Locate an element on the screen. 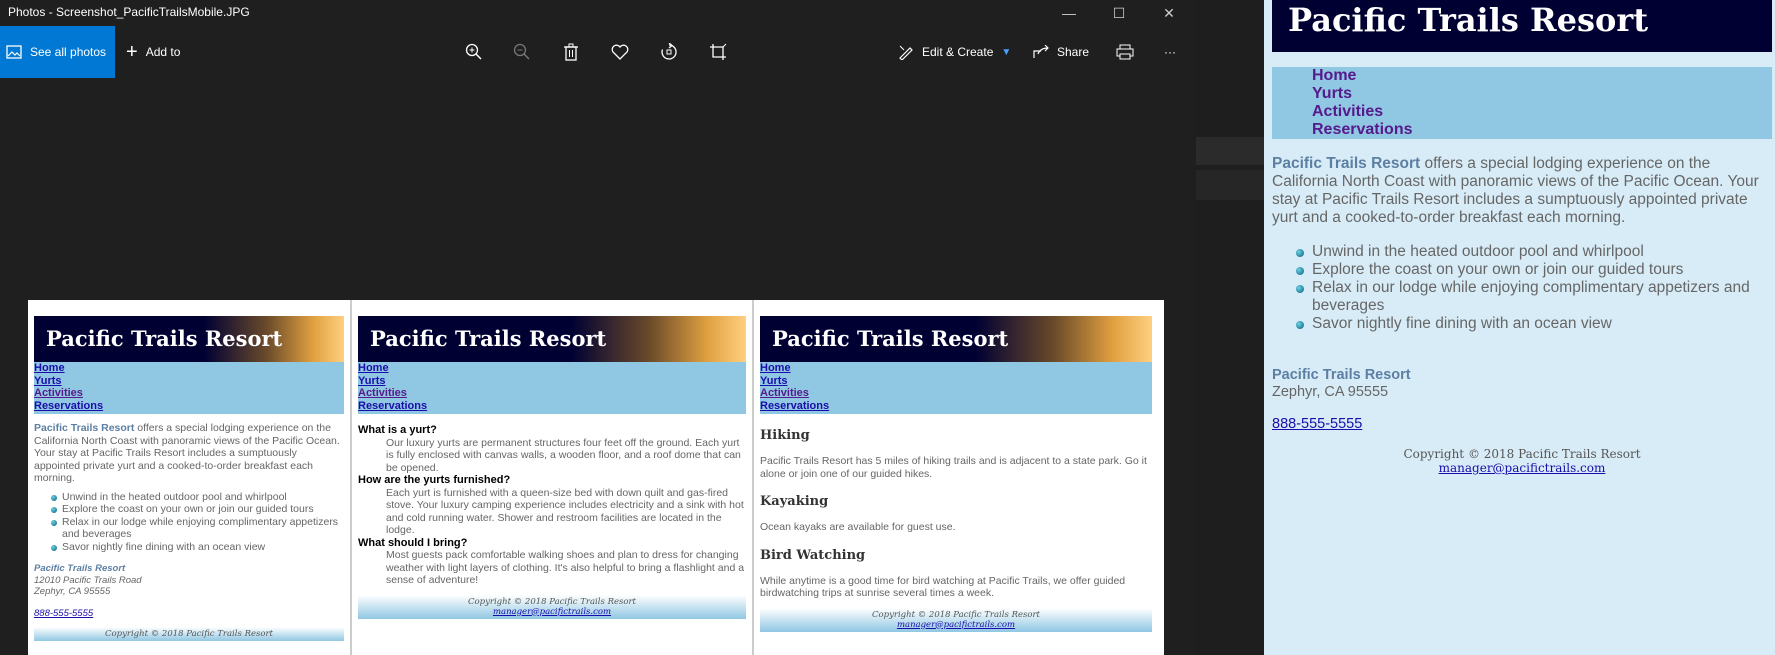 This screenshot has width=1775, height=655. edit-create-button: Edit & Create ▼ is located at coordinates (954, 52).